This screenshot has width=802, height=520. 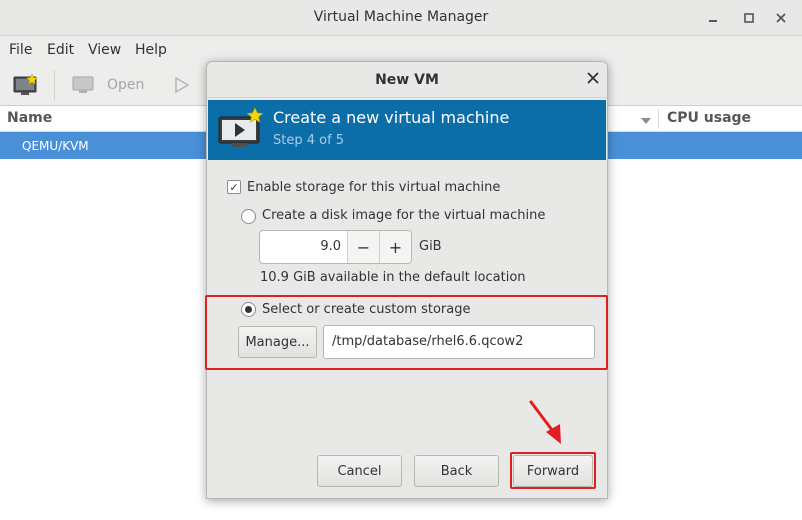 What do you see at coordinates (430, 246) in the screenshot?
I see `disk-unit-label: GiB` at bounding box center [430, 246].